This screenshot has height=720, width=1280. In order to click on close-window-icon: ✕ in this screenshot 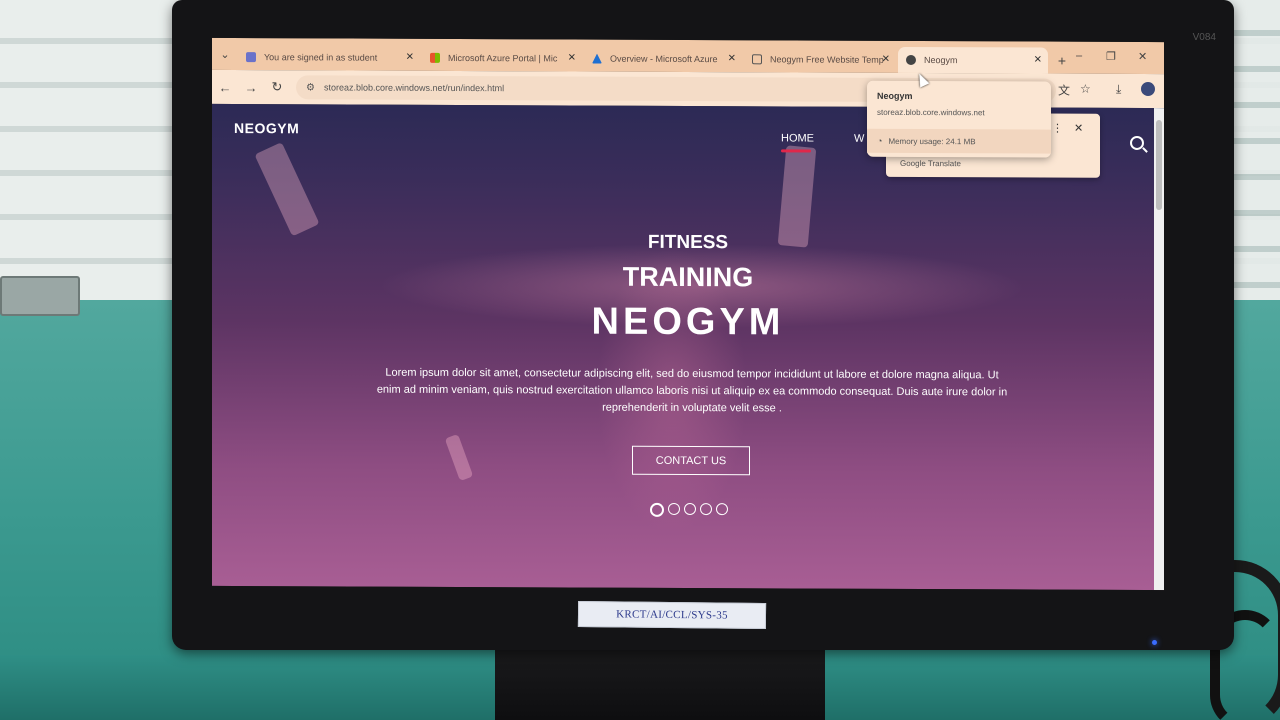, I will do `click(1142, 56)`.